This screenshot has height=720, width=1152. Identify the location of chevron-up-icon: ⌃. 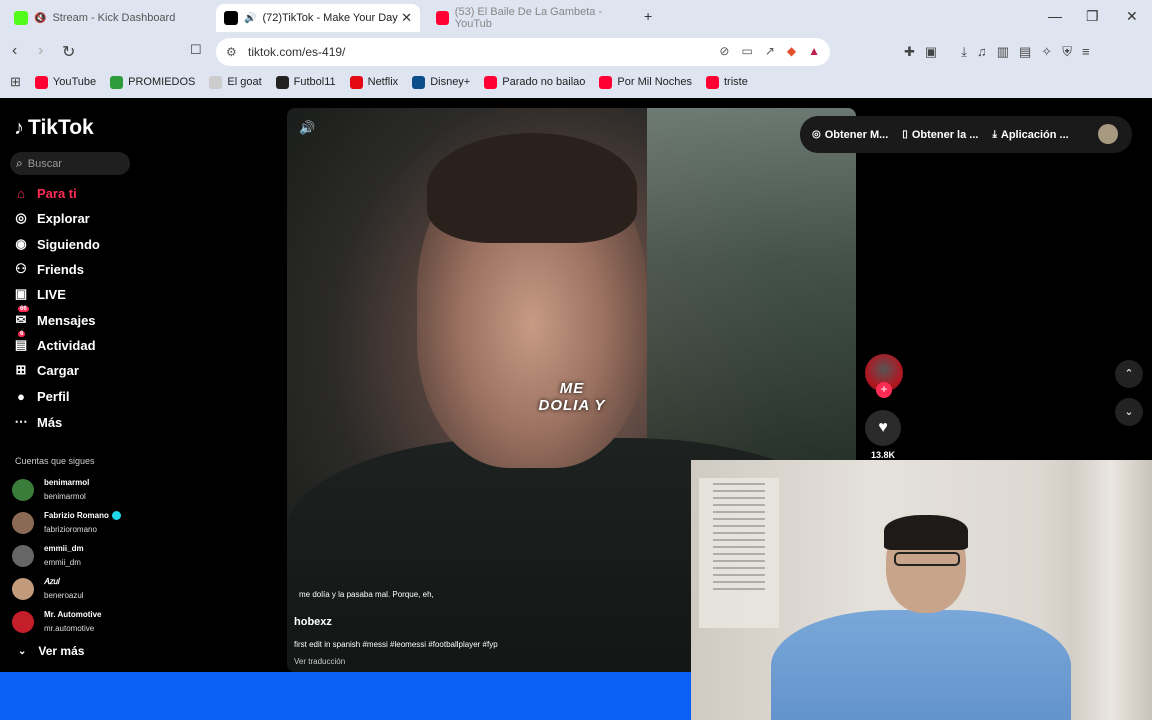
(1129, 374).